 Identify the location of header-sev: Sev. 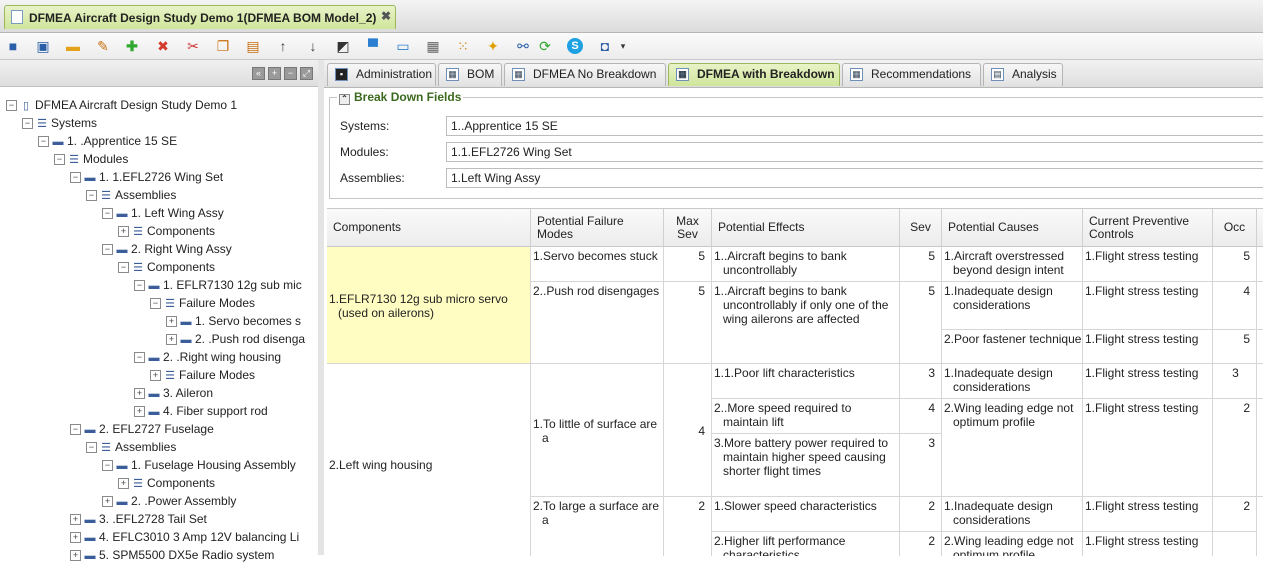
(921, 228).